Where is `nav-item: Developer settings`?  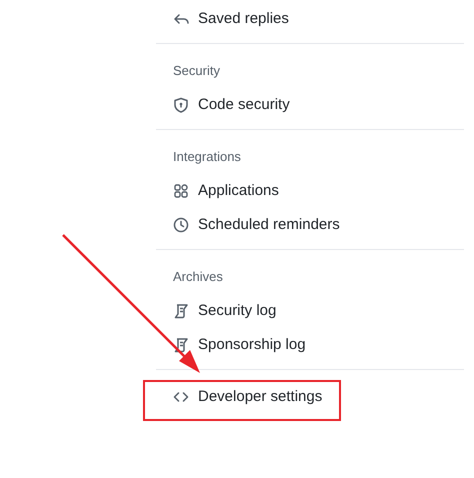
nav-item: Developer settings is located at coordinates (243, 397).